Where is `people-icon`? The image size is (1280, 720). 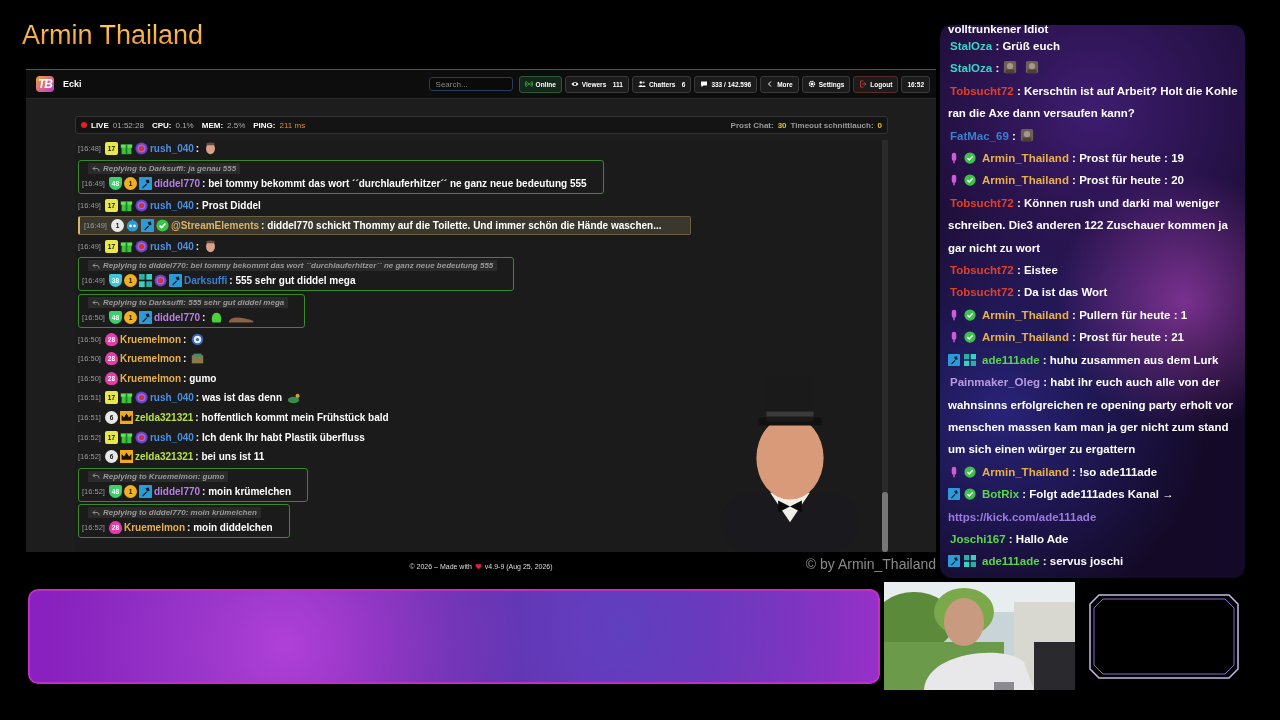
people-icon is located at coordinates (641, 84).